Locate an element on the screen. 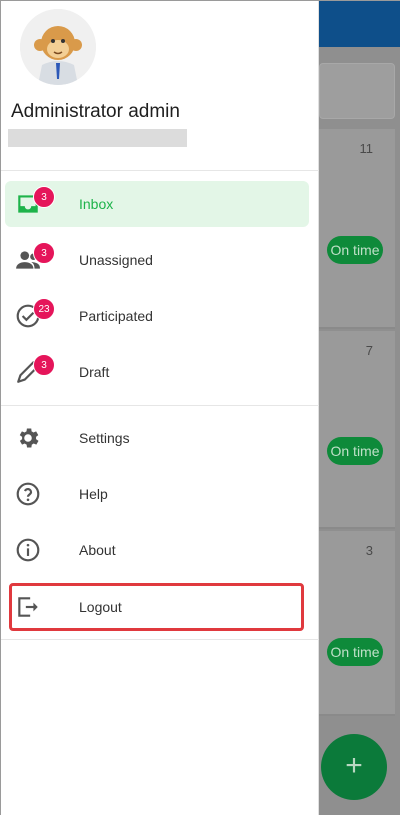  item-count: 11 is located at coordinates (366, 148).